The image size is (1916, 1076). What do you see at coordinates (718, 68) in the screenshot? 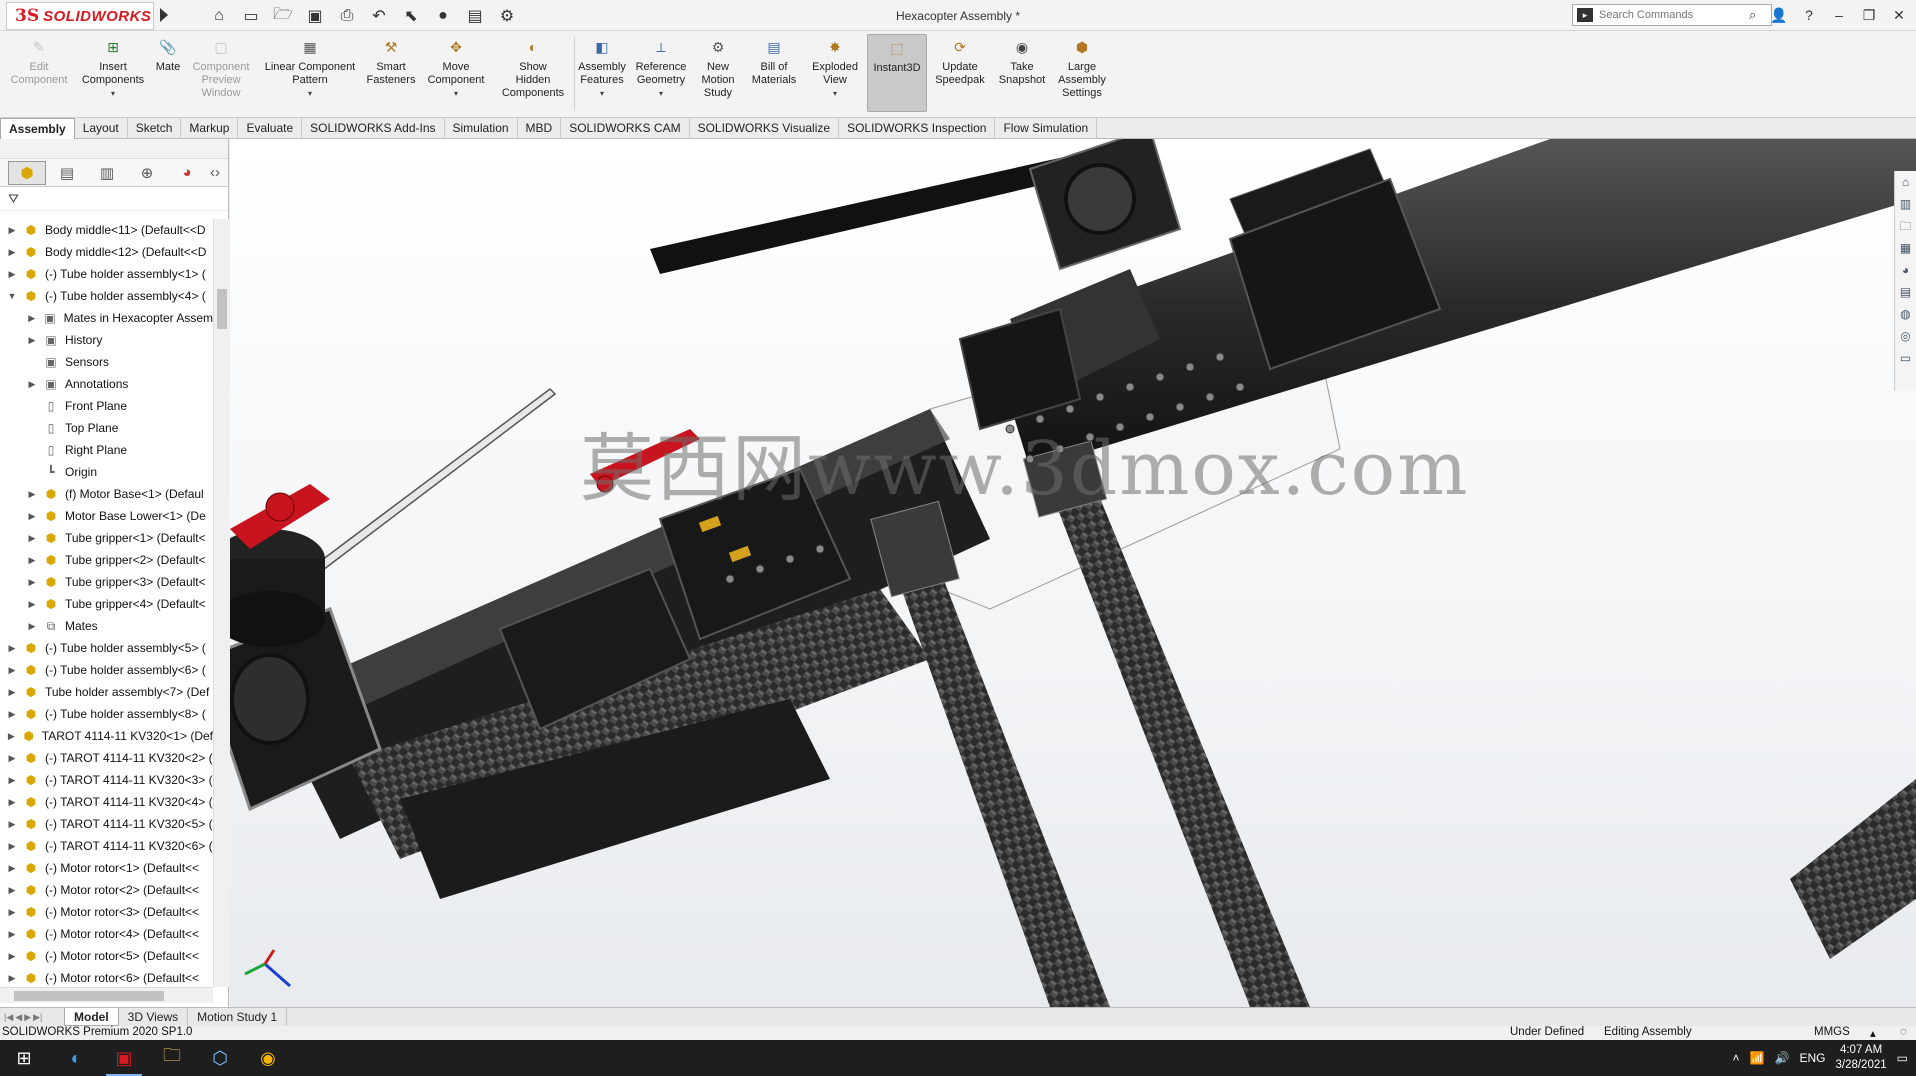
I see `new-motion-study-button: ⚙ New Motion Study` at bounding box center [718, 68].